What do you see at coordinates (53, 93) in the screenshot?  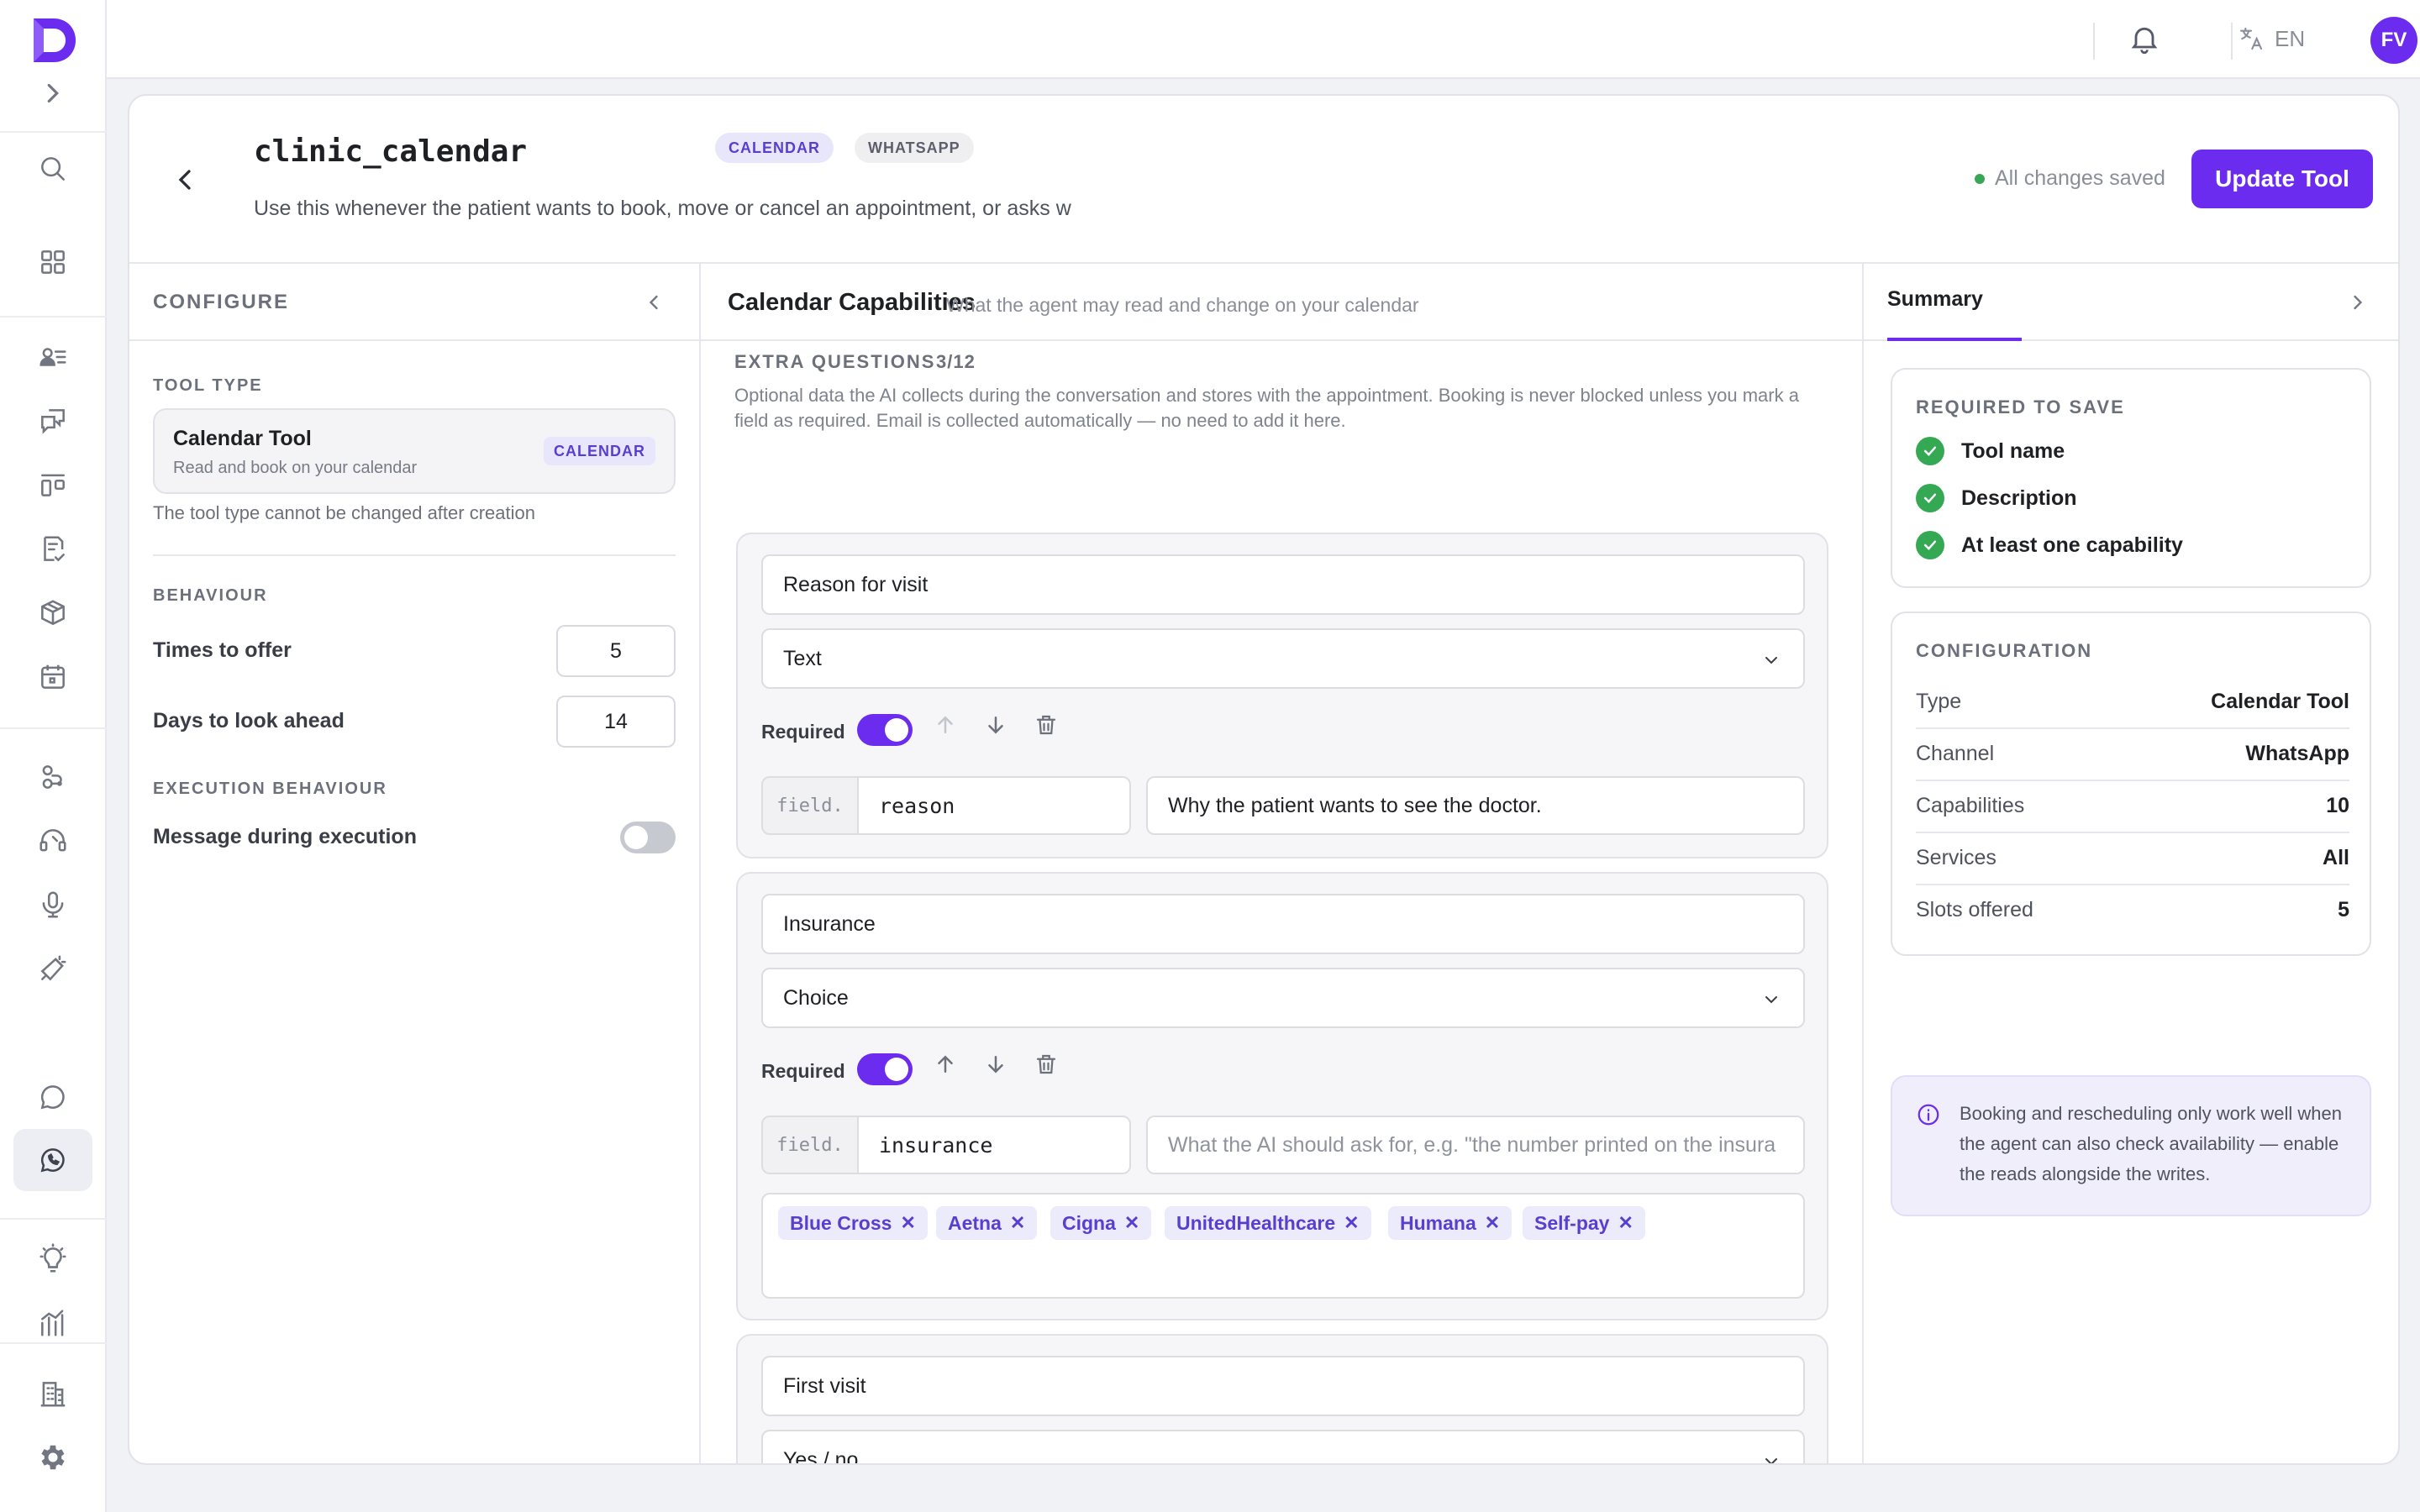 I see `expand-sidebar-icon` at bounding box center [53, 93].